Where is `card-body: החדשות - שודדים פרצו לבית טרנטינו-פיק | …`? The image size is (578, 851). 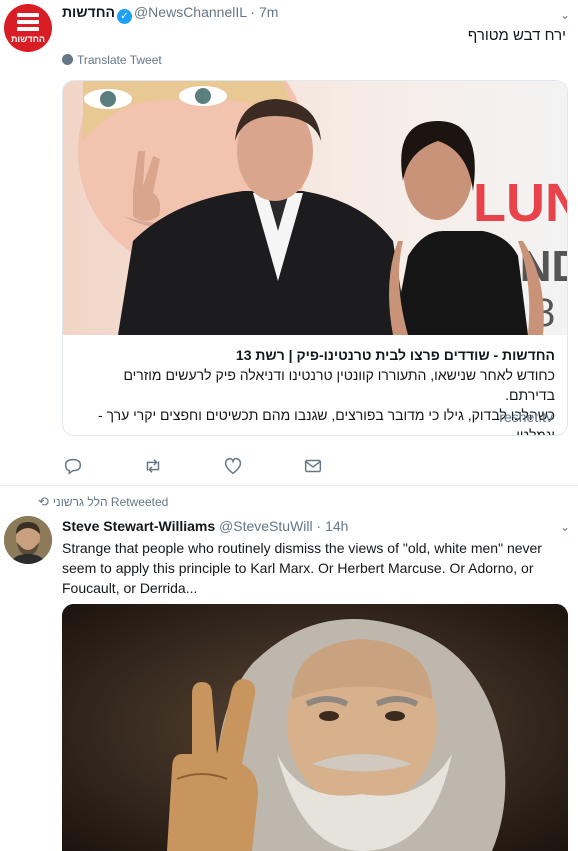
card-body: החדשות - שודדים פרצו לבית טרנטינו-פיק | … is located at coordinates (315, 385).